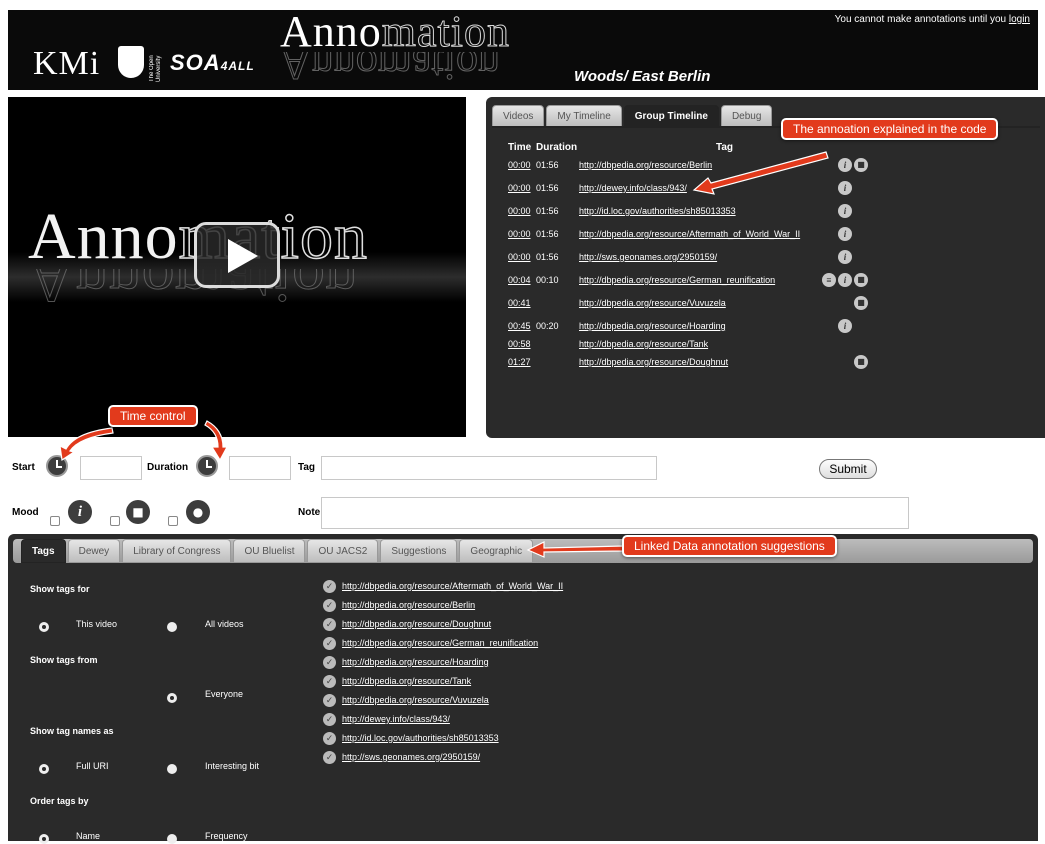  I want to click on mood-microphone-checkbox, so click(173, 521).